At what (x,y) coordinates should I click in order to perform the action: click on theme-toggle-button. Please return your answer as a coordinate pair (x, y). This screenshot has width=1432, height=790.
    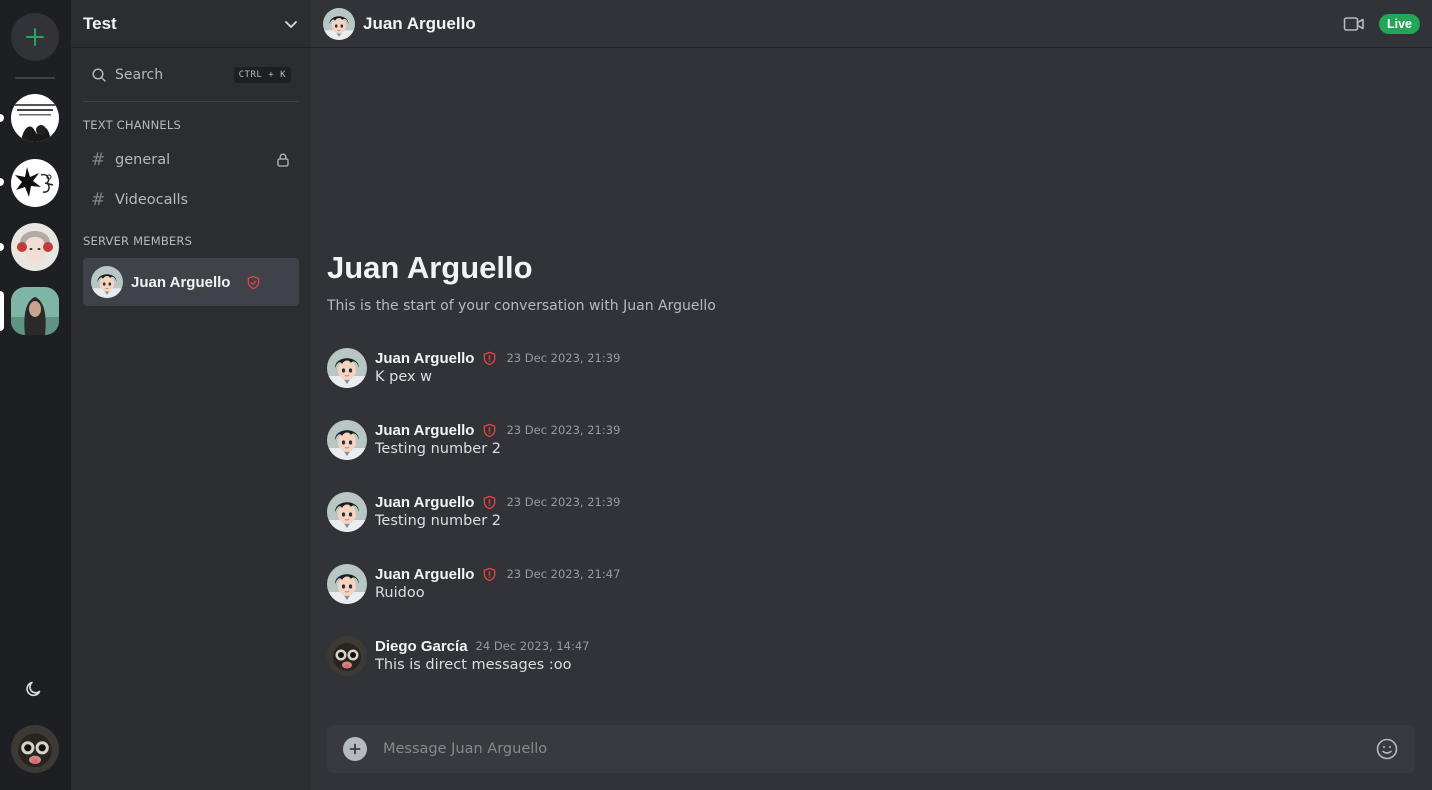
    Looking at the image, I should click on (34, 689).